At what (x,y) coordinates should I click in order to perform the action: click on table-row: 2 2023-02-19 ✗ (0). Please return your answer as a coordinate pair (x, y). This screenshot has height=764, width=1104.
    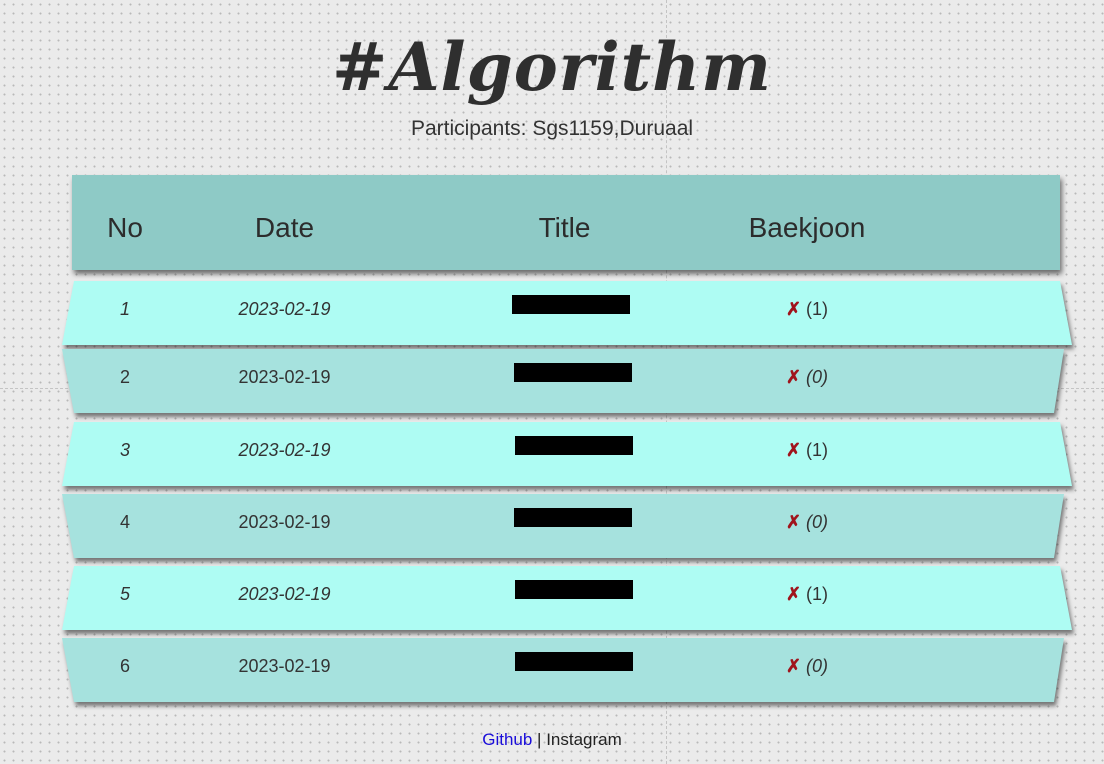
    Looking at the image, I should click on (567, 383).